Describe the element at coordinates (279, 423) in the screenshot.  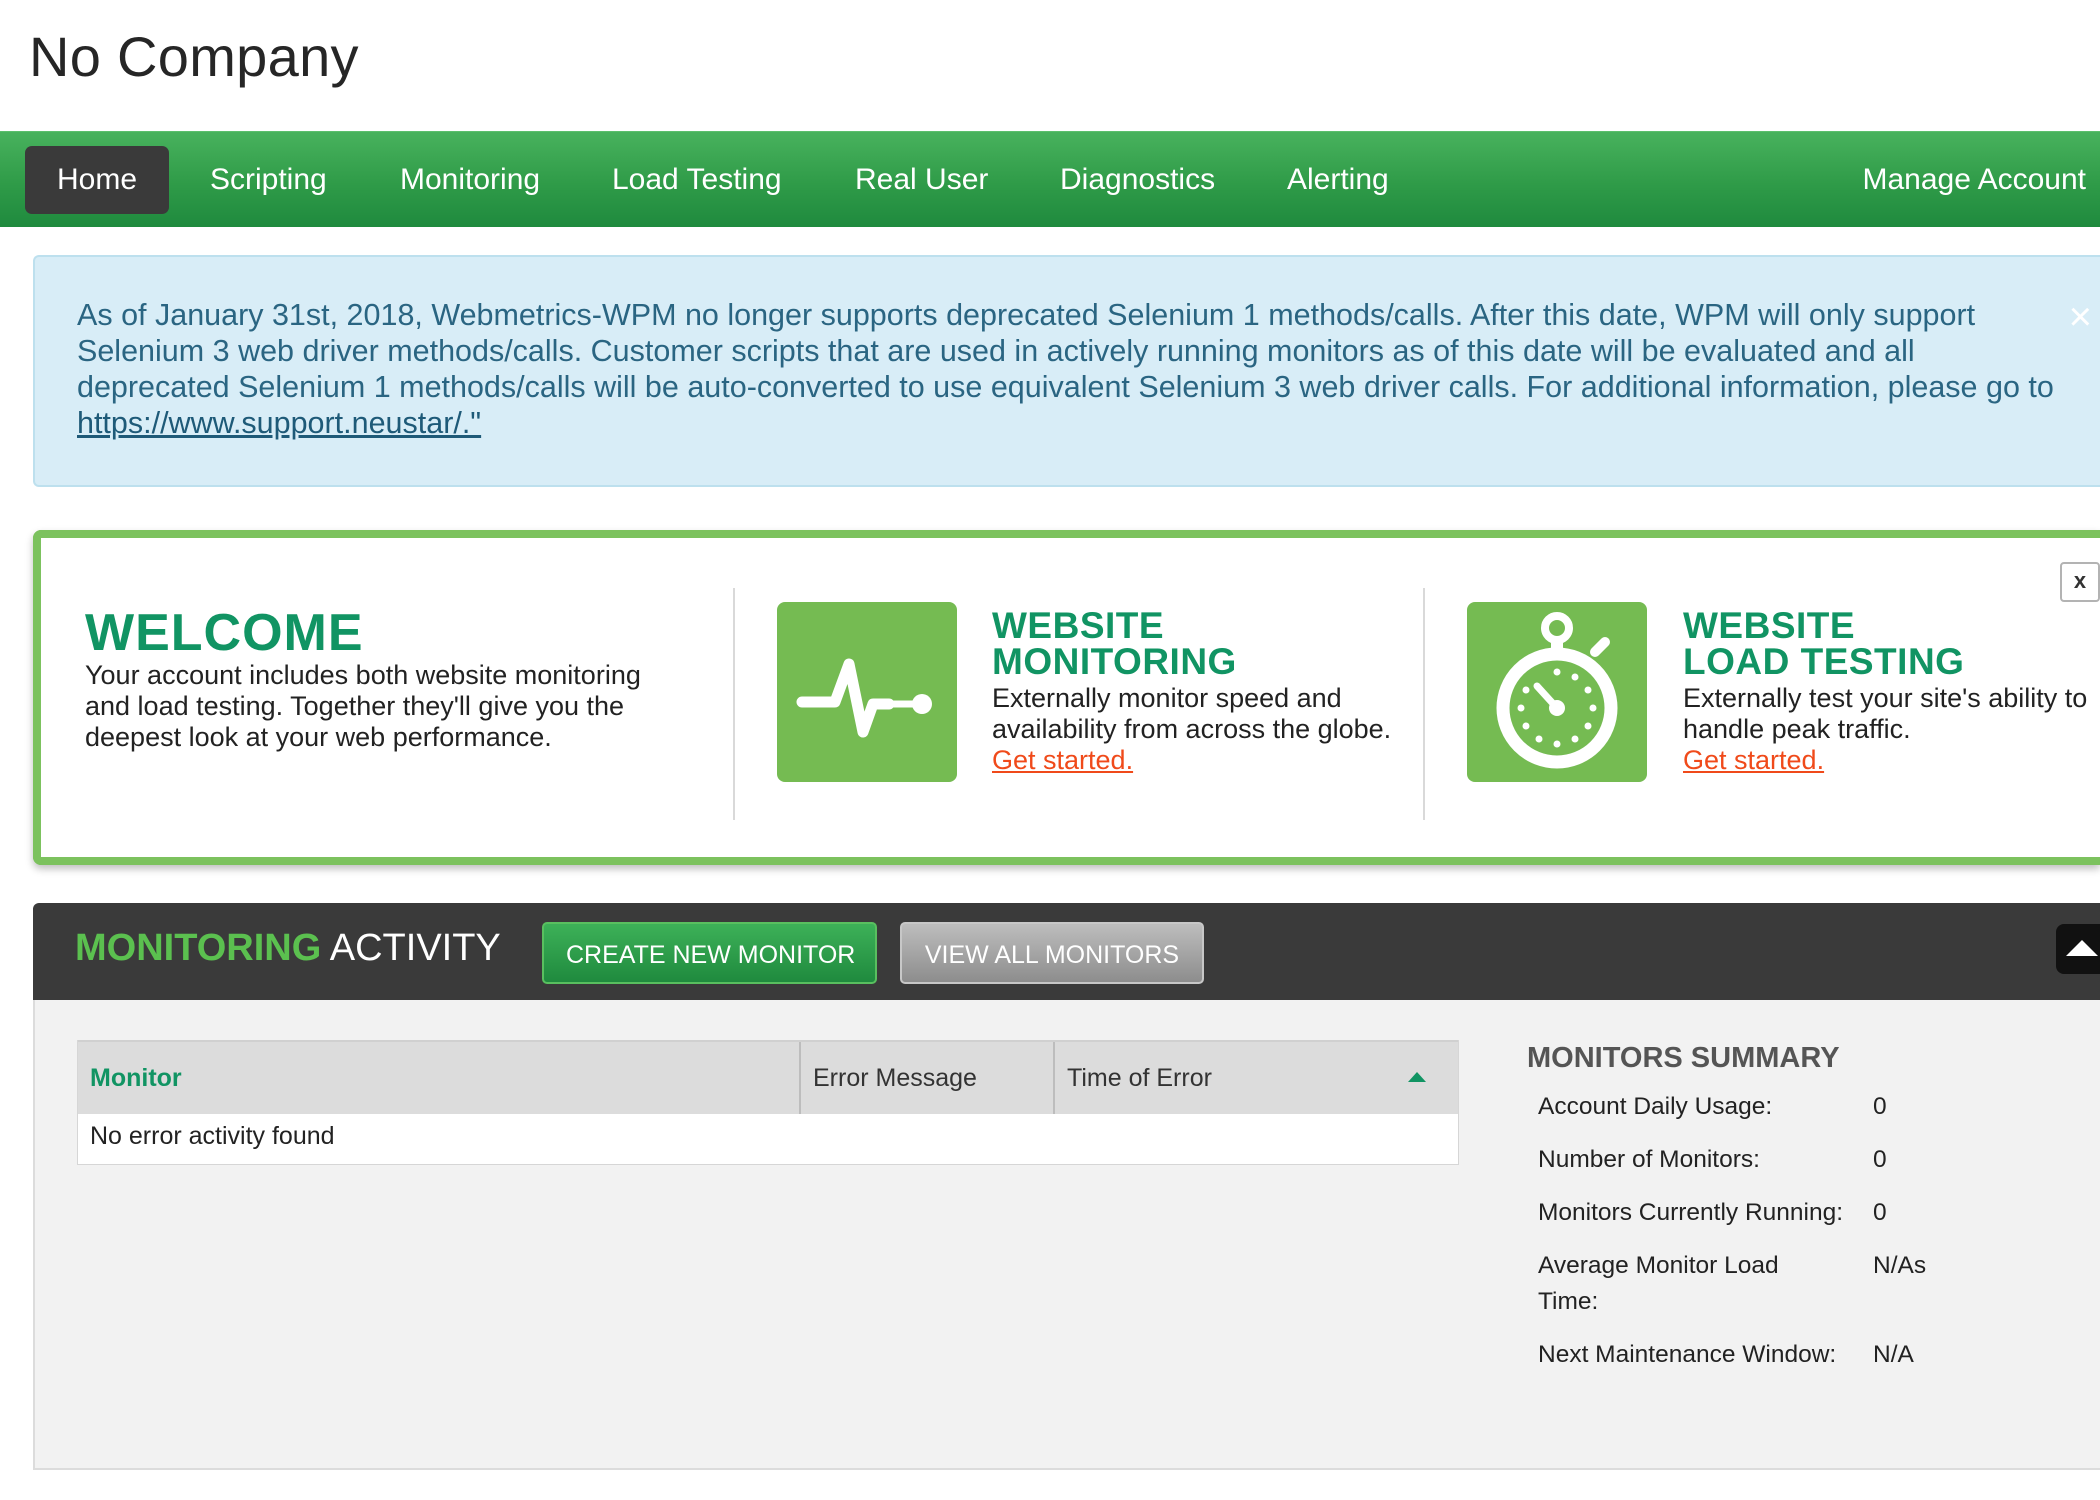
I see `support-link: https://www.support.neustar/."` at that location.